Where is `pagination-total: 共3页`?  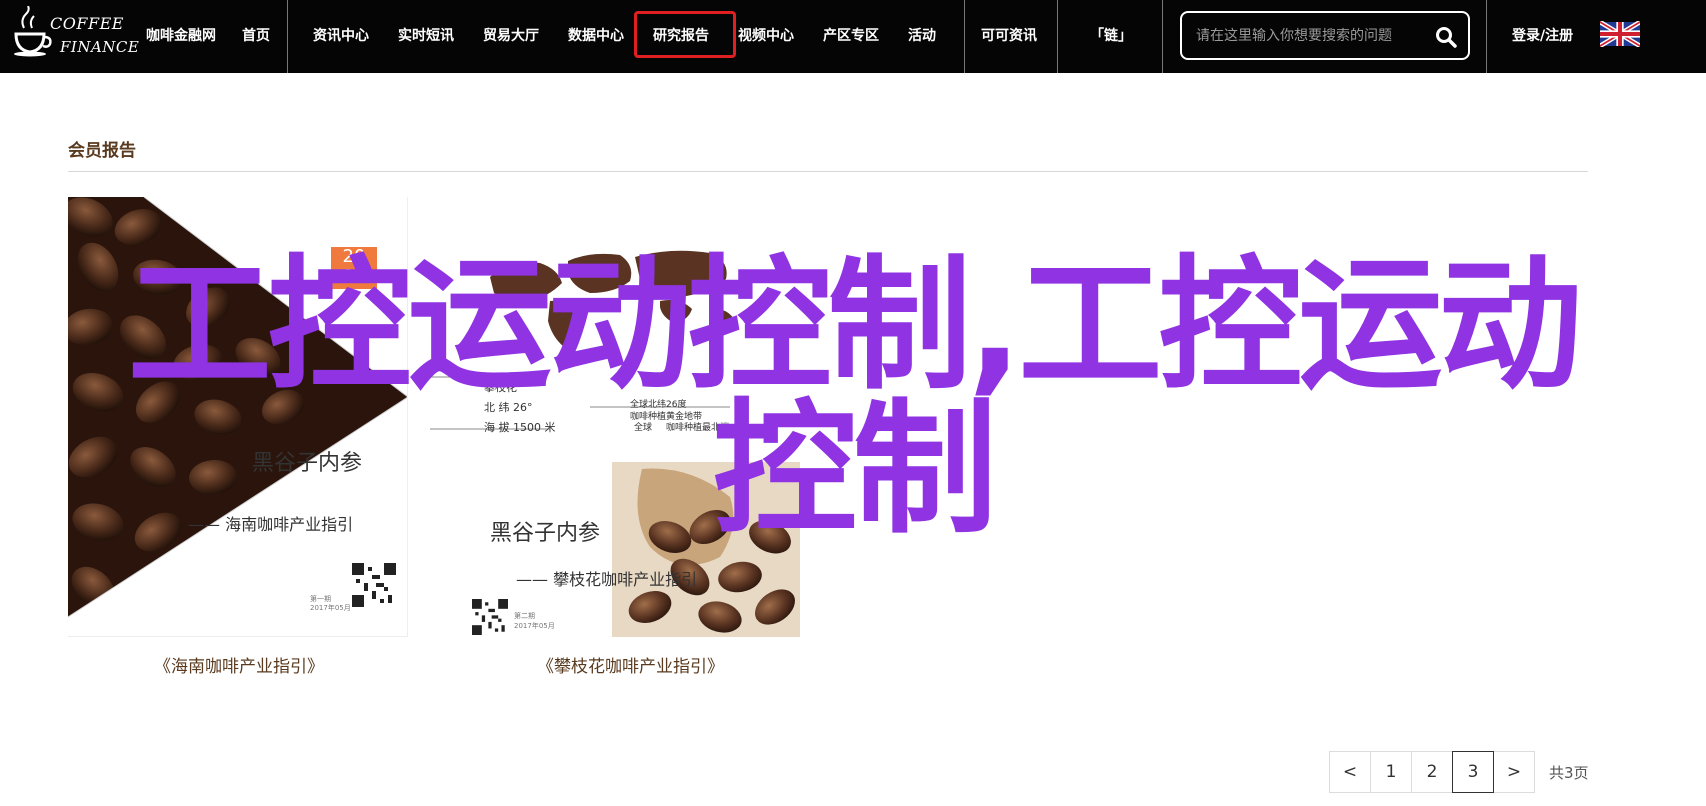
pagination-total: 共3页 is located at coordinates (1569, 773).